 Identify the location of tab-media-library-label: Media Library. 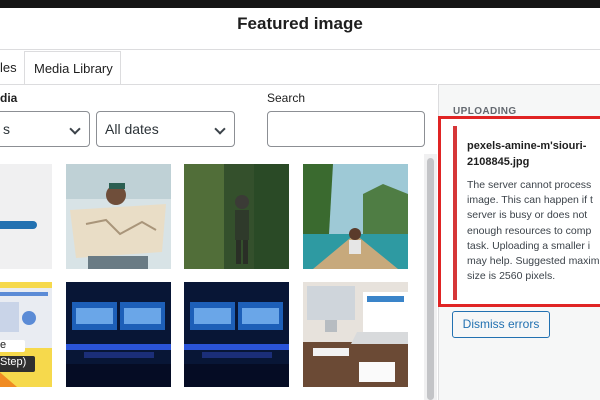
(73, 68).